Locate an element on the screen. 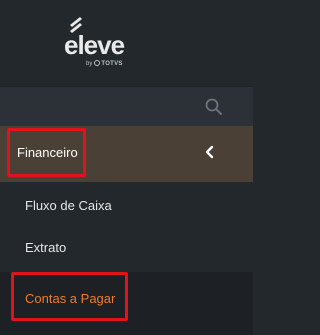  active-indicator is located at coordinates (1, 303).